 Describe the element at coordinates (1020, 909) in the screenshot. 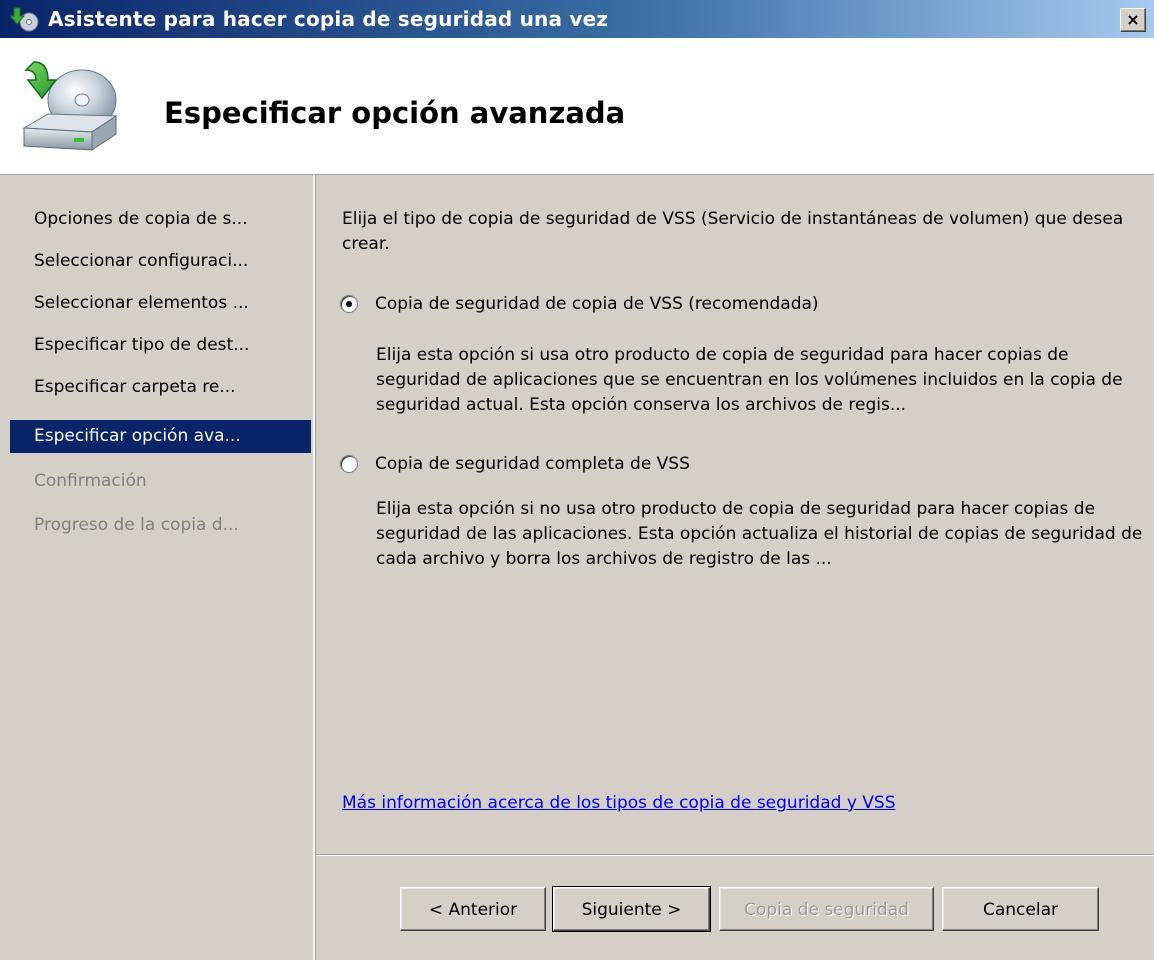

I see `cancel-button: Cancelar` at that location.